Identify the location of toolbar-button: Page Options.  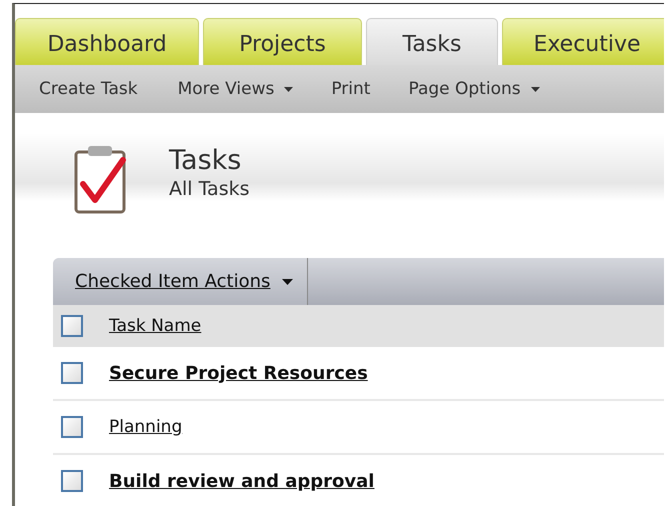
(474, 89).